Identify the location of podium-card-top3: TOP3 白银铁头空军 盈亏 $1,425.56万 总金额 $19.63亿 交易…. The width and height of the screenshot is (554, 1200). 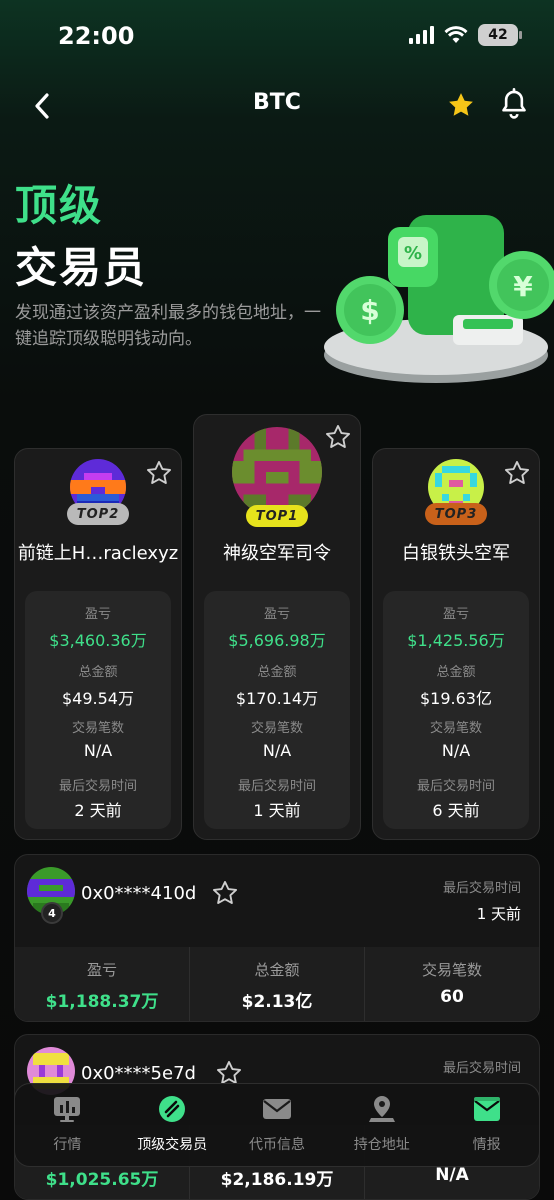
(456, 644).